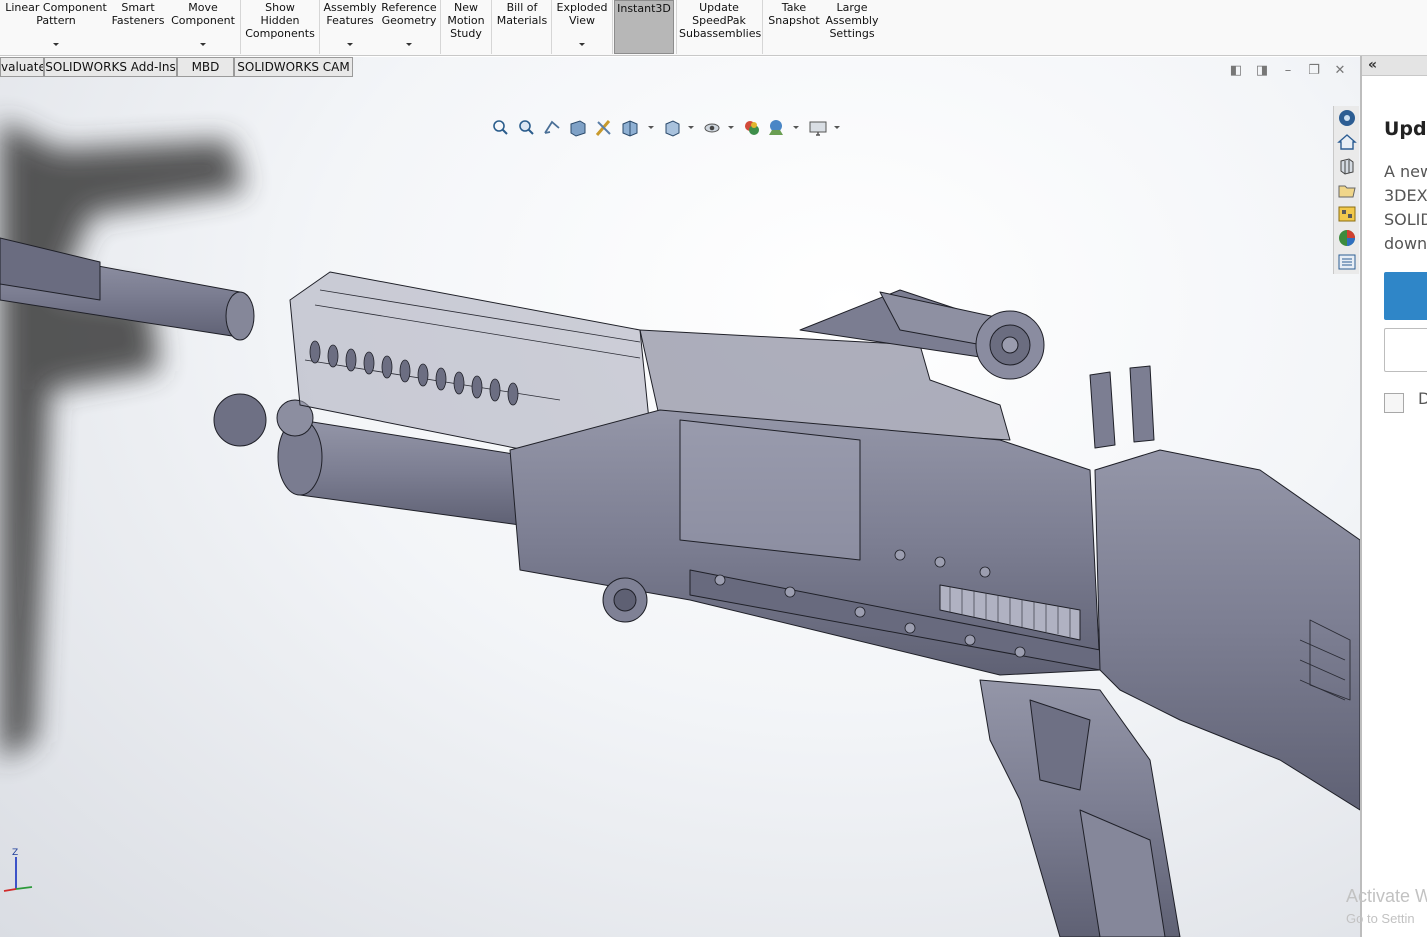 The image size is (1427, 937). I want to click on file-explorer-icon, so click(1347, 190).